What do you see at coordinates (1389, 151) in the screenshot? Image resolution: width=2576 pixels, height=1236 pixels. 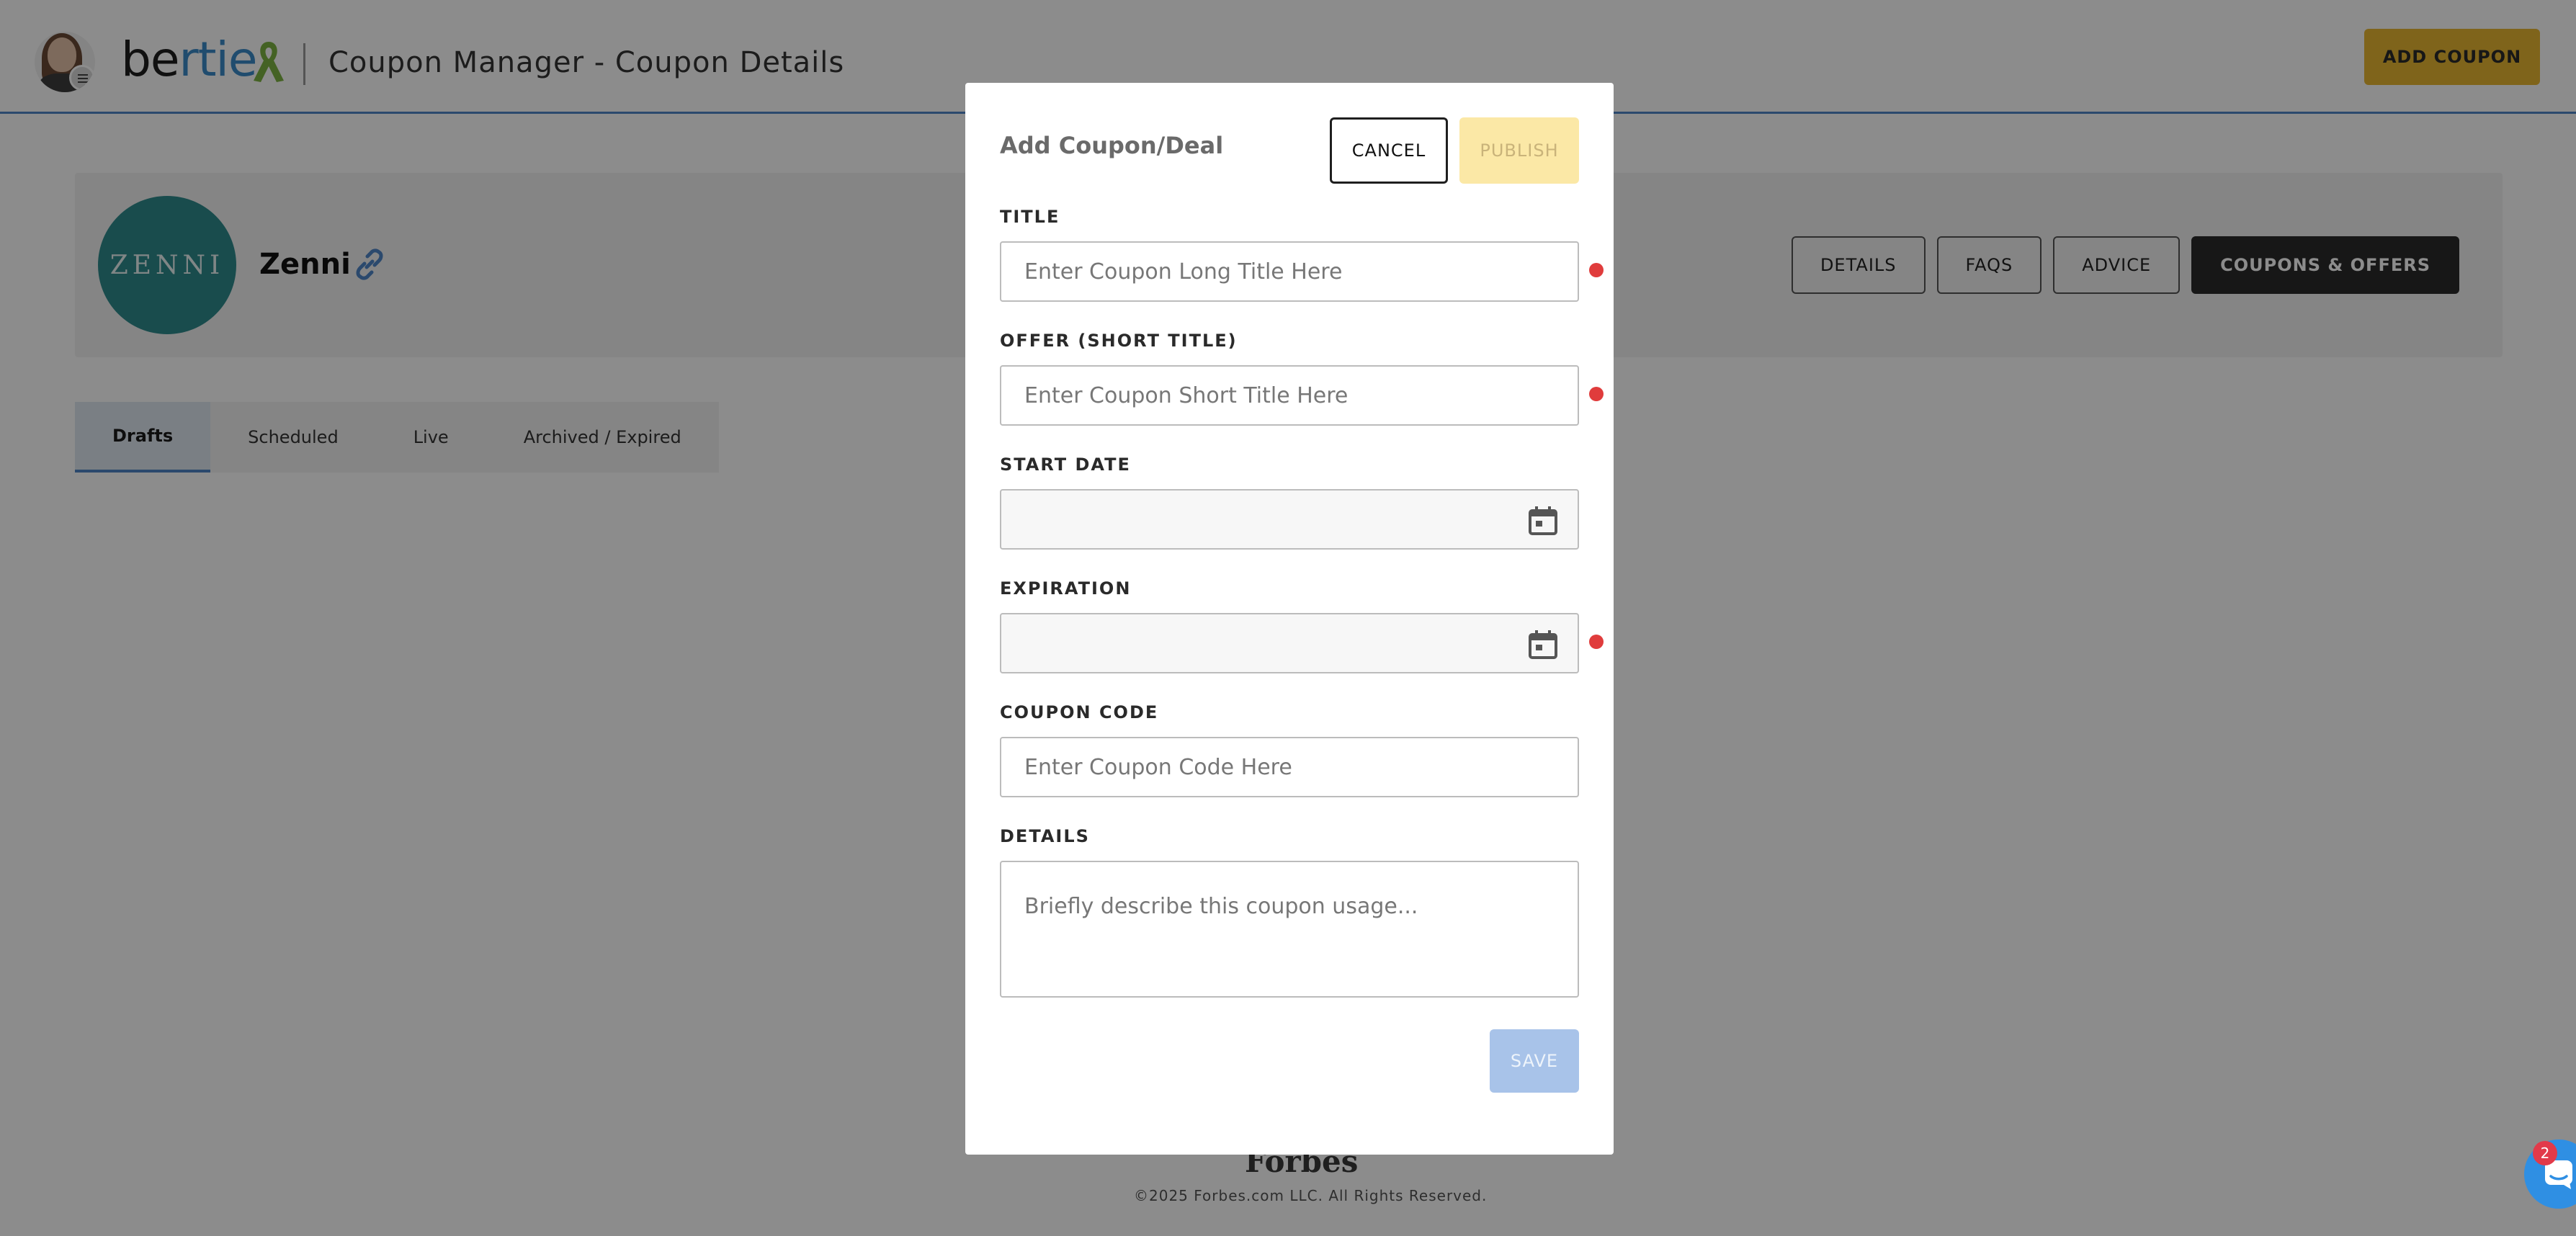 I see `cancel-button: CANCEL` at bounding box center [1389, 151].